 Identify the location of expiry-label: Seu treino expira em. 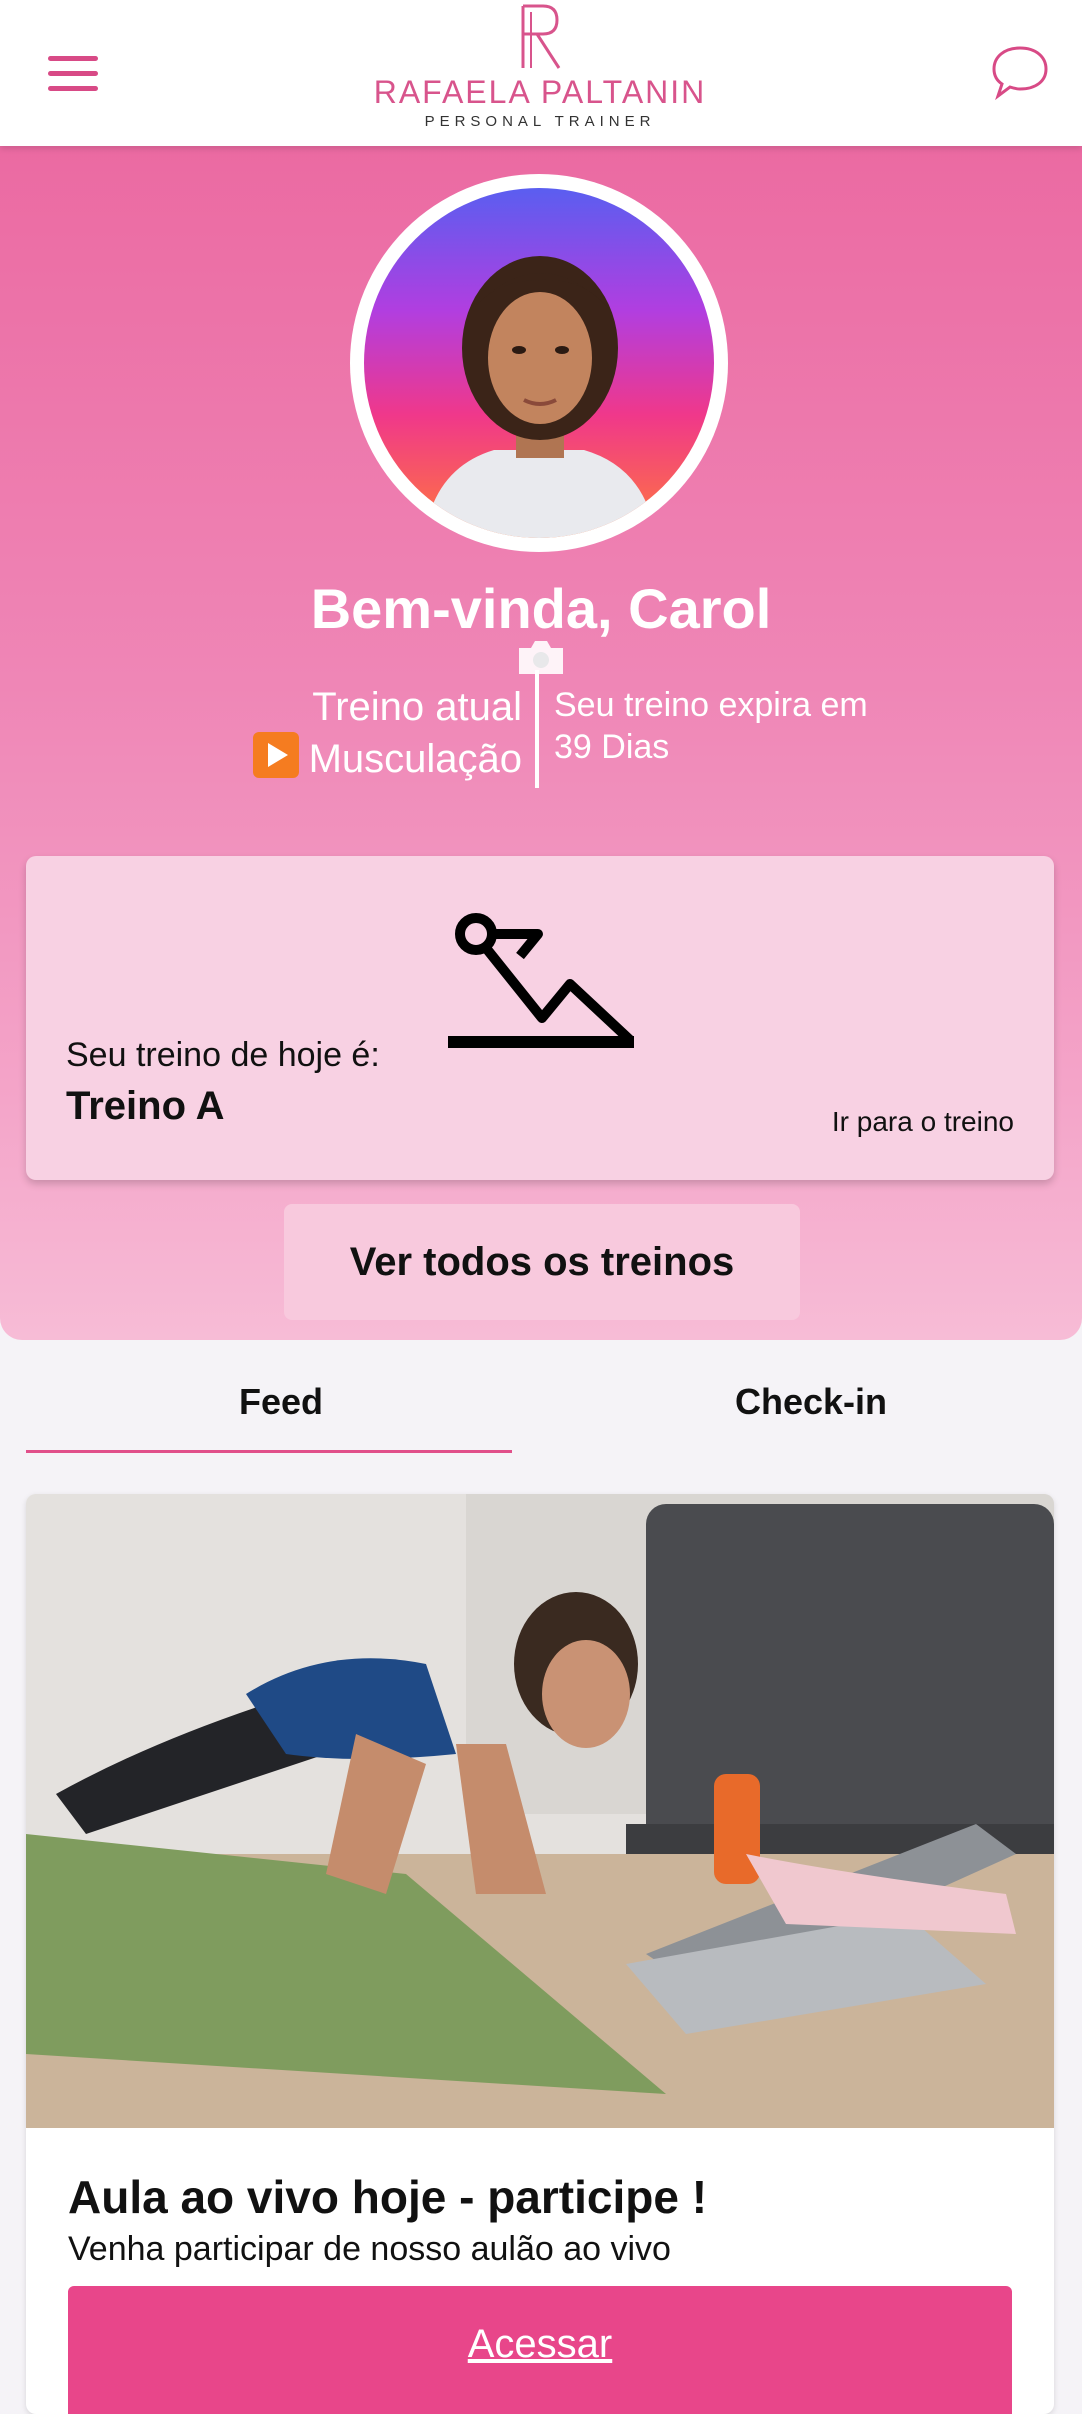
(711, 705).